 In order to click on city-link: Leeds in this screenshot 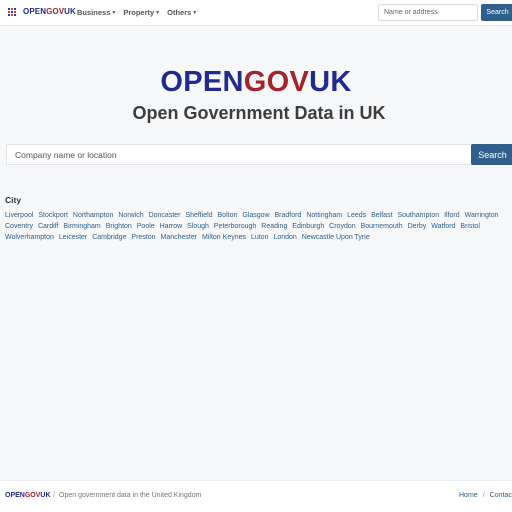, I will do `click(356, 215)`.